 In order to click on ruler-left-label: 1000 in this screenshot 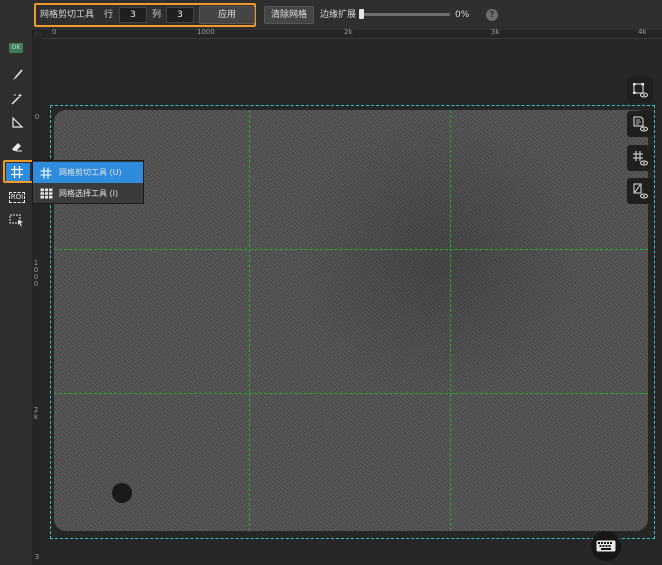, I will do `click(36, 273)`.